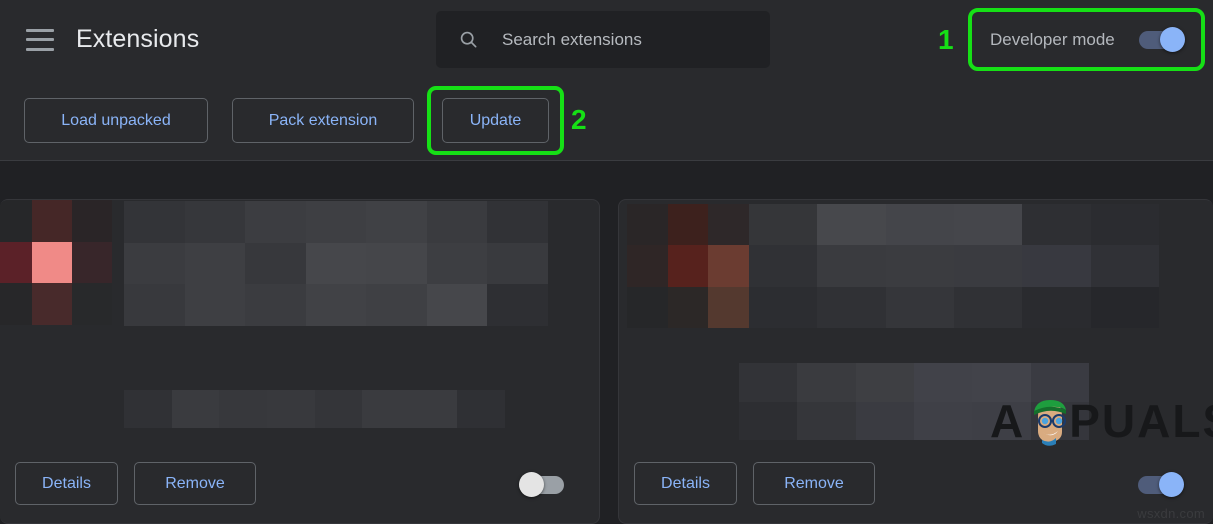 The width and height of the screenshot is (1213, 524). I want to click on page-title: Extensions, so click(138, 39).